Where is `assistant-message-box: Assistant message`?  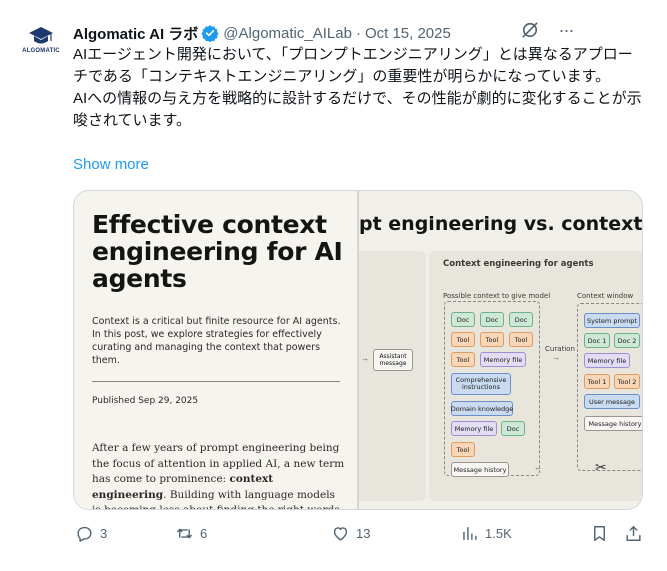 assistant-message-box: Assistant message is located at coordinates (393, 360).